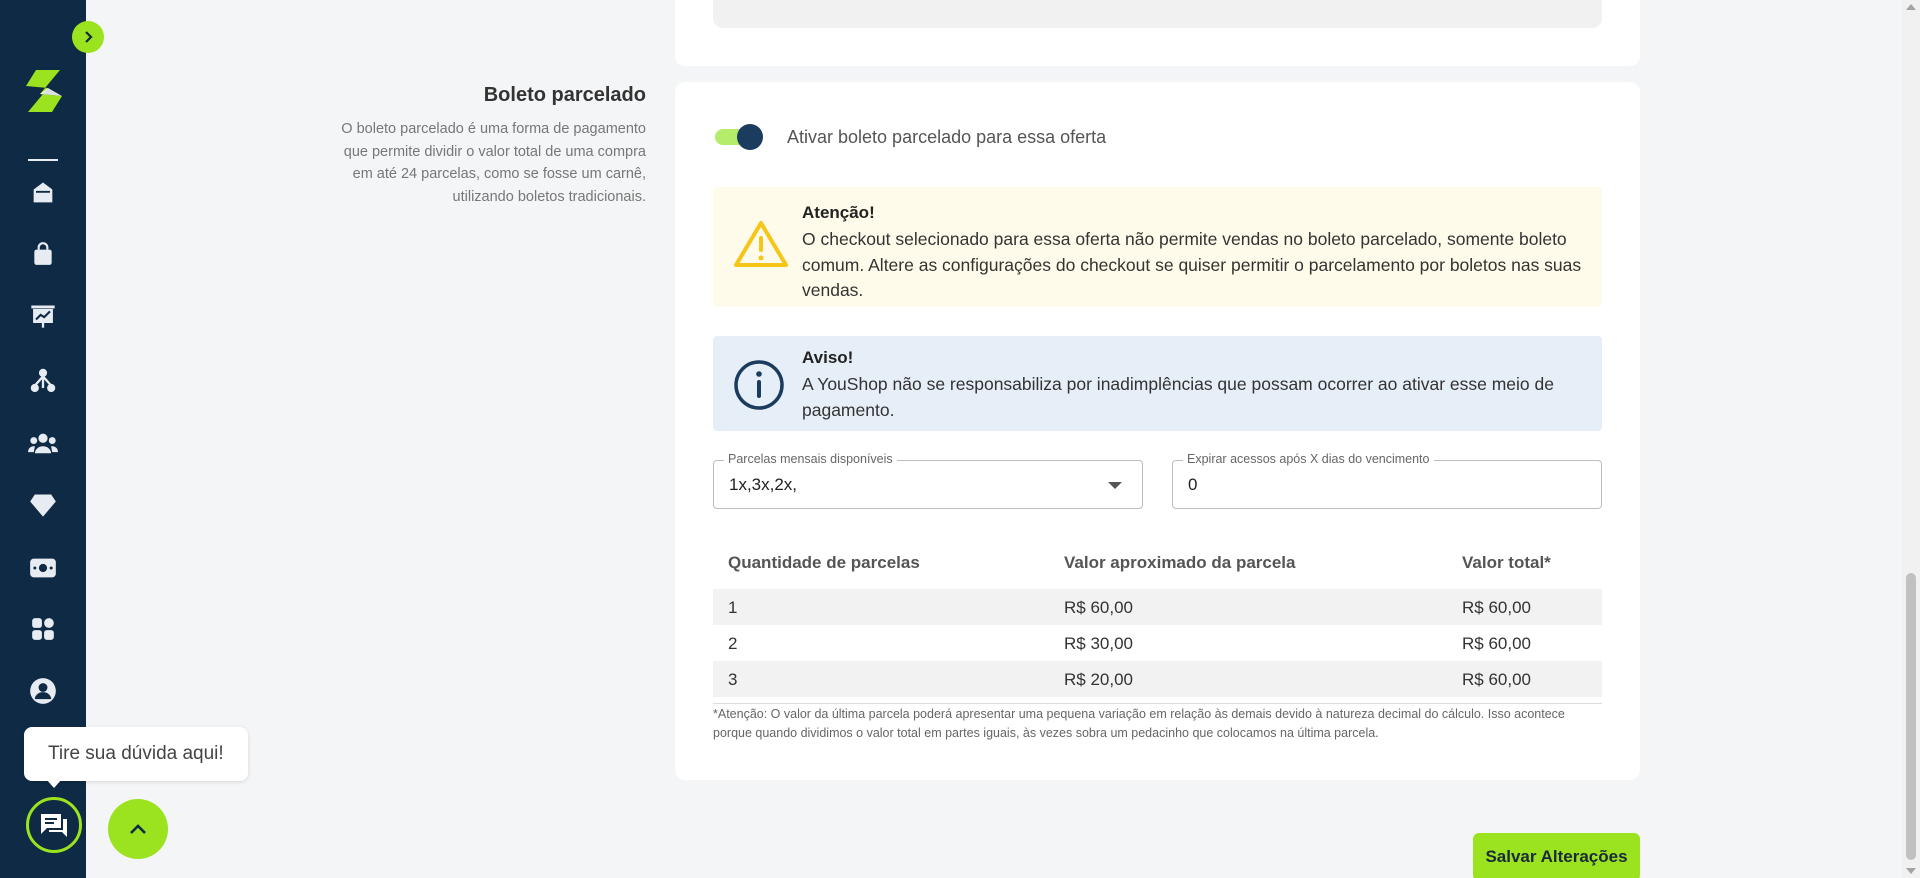 The width and height of the screenshot is (1920, 878). What do you see at coordinates (54, 783) in the screenshot?
I see `help-tooltip-arrow` at bounding box center [54, 783].